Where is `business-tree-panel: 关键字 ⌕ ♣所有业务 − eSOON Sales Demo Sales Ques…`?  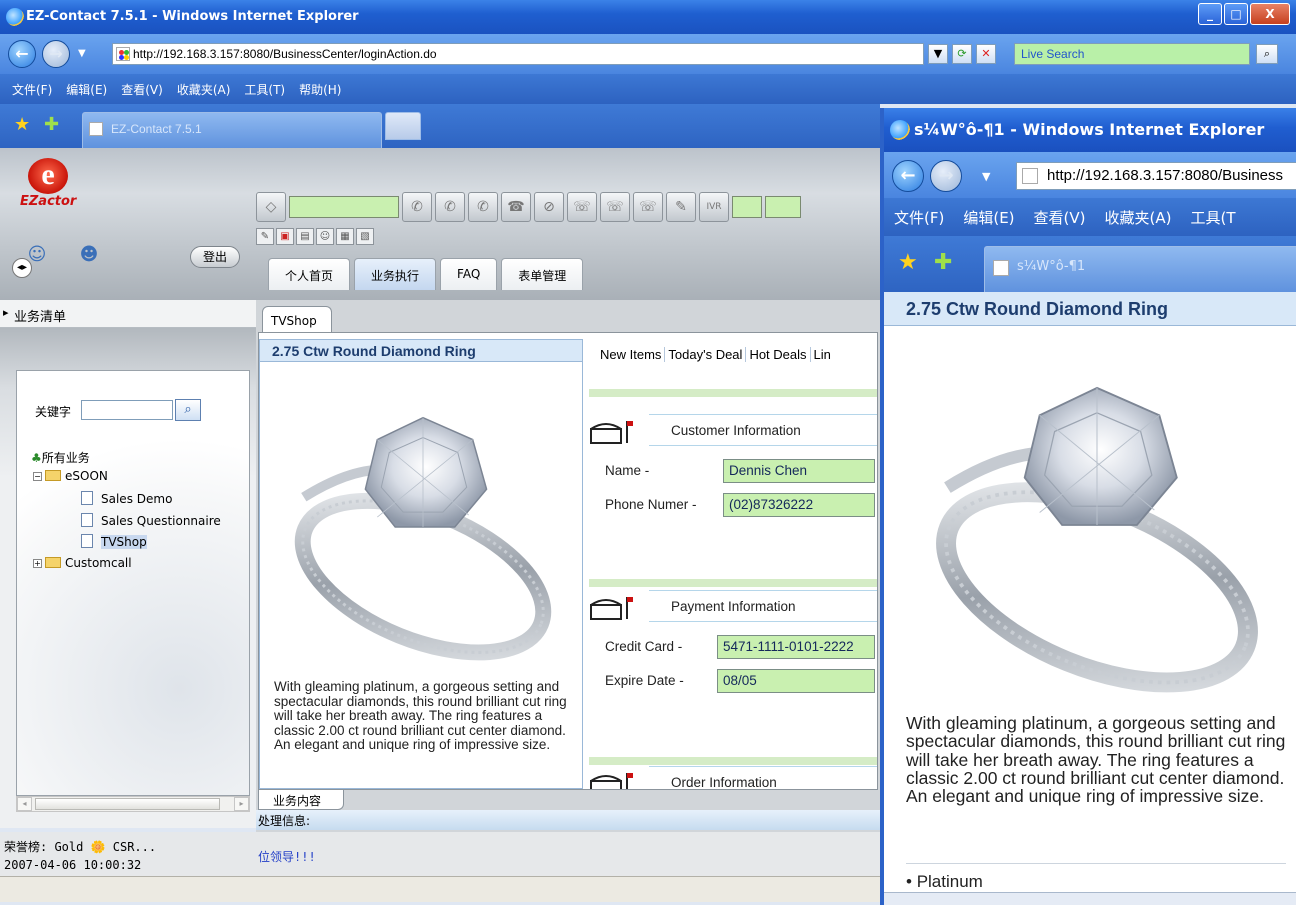
business-tree-panel: 关键字 ⌕ ♣所有业务 − eSOON Sales Demo Sales Ques… is located at coordinates (133, 583).